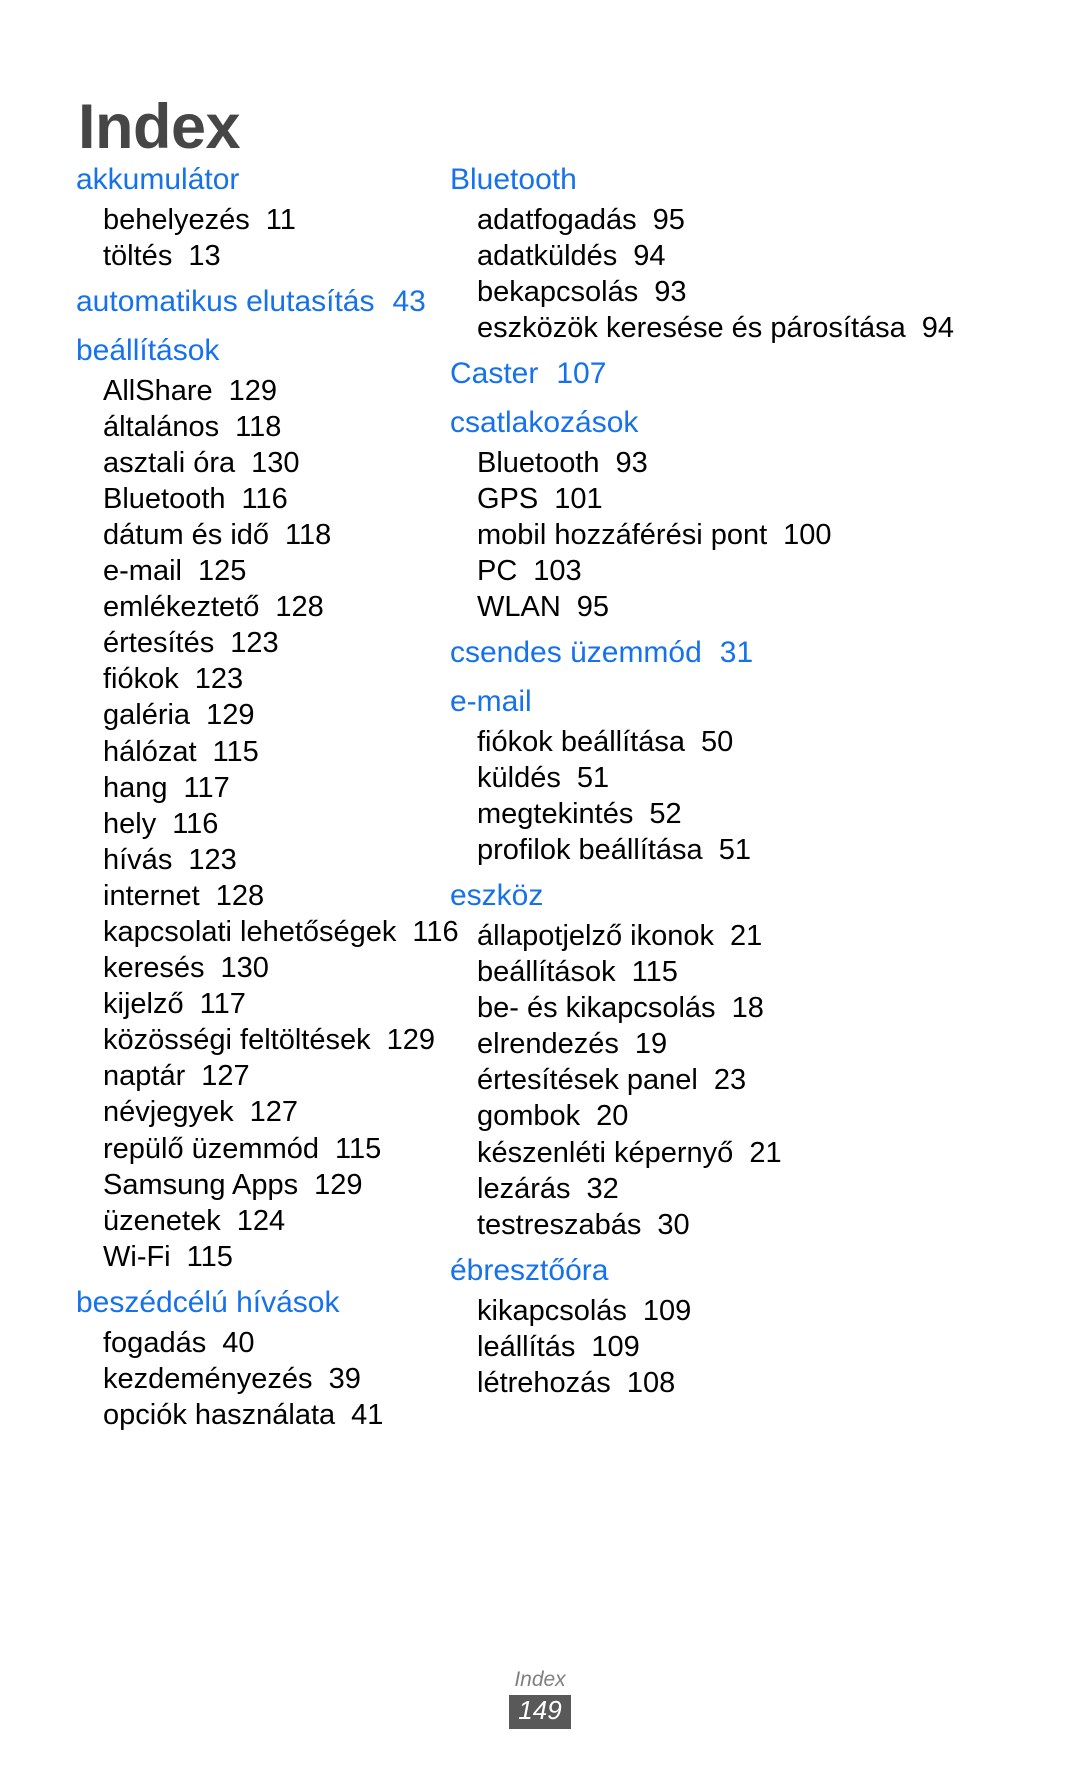 The height and width of the screenshot is (1771, 1080). I want to click on index-entry: névjegyek 127, so click(266, 1112).